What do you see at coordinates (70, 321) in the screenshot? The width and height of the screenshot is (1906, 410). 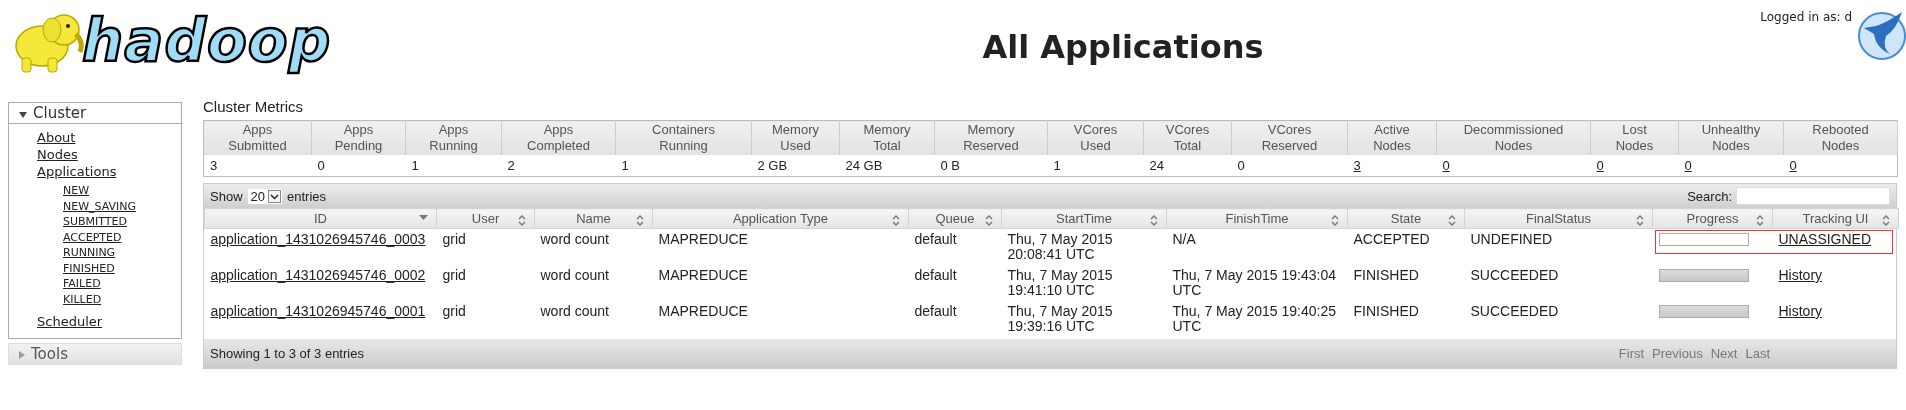 I see `sidebar-link: Scheduler` at bounding box center [70, 321].